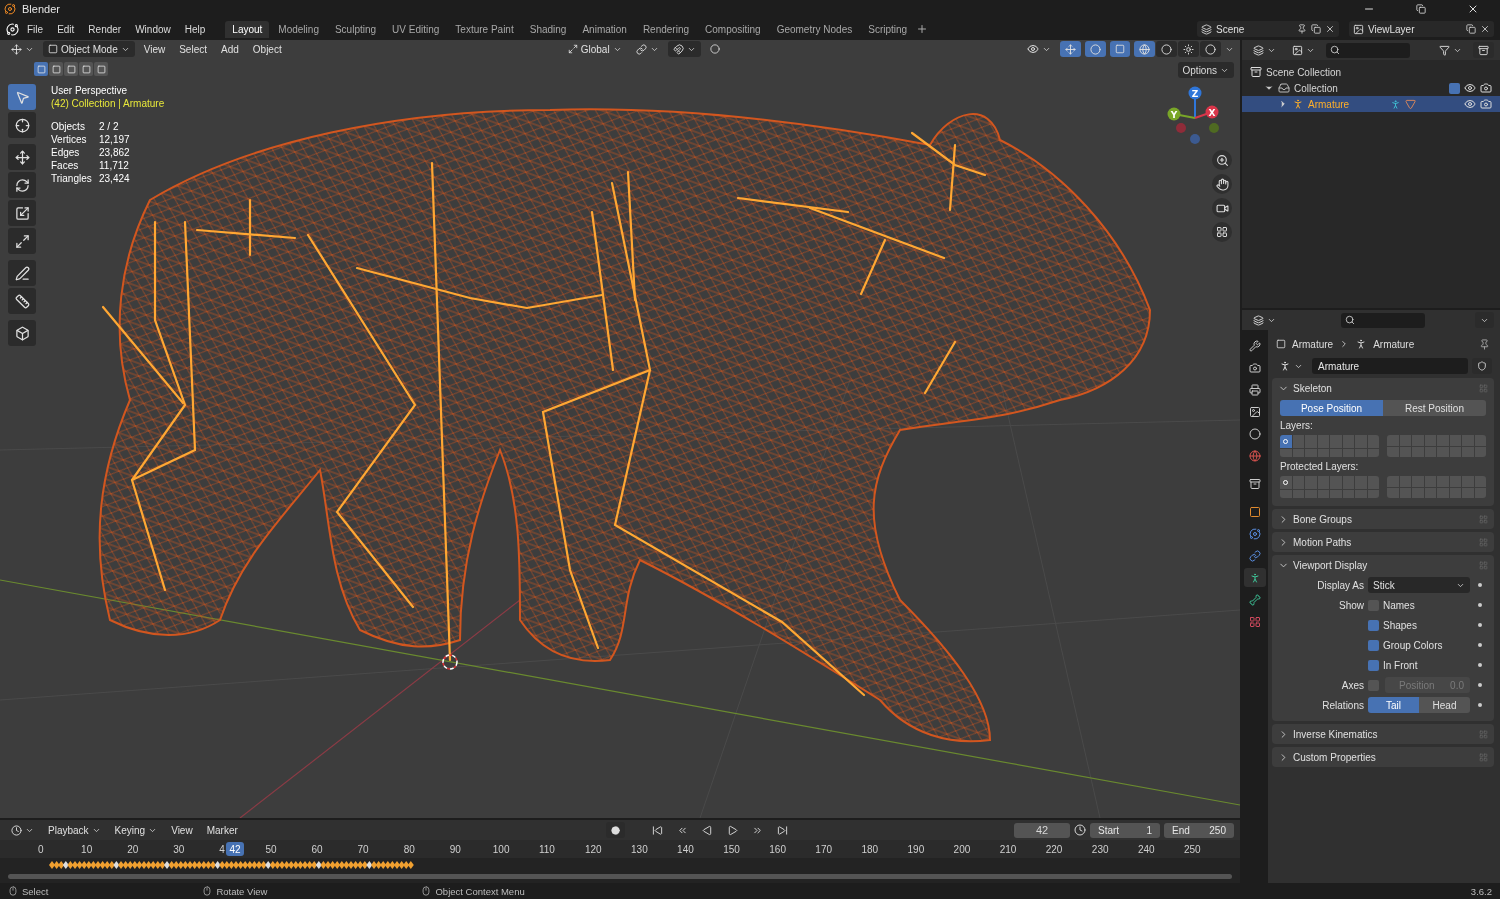 The image size is (1500, 899). Describe the element at coordinates (1419, 605) in the screenshot. I see `checkbox-option: Names` at that location.